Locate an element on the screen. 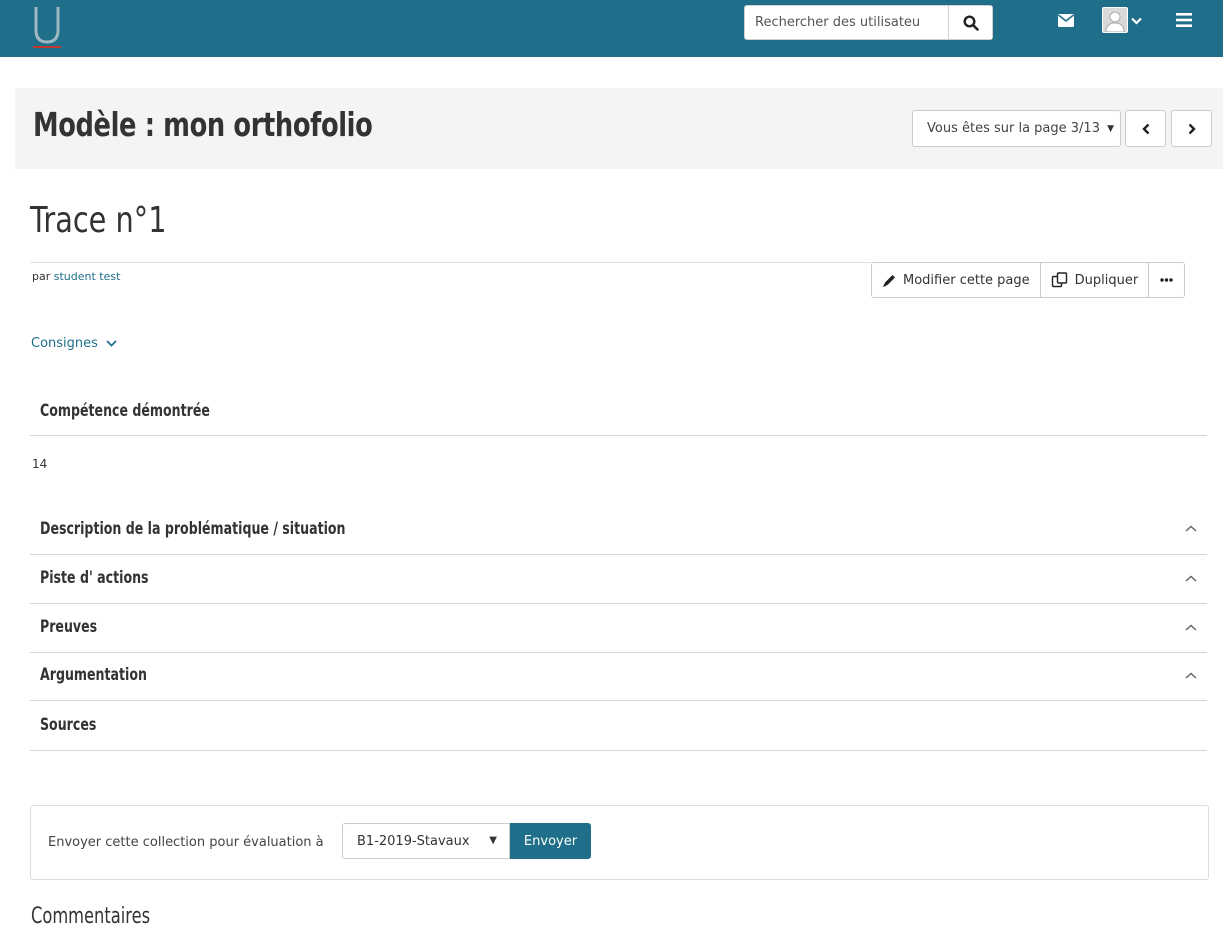  more-options-button is located at coordinates (1166, 280).